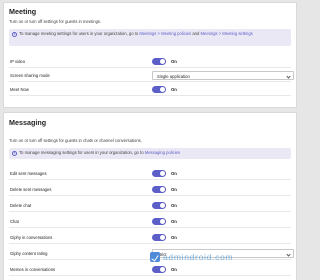 The width and height of the screenshot is (320, 280). What do you see at coordinates (19, 89) in the screenshot?
I see `setting-label: Meet Now` at bounding box center [19, 89].